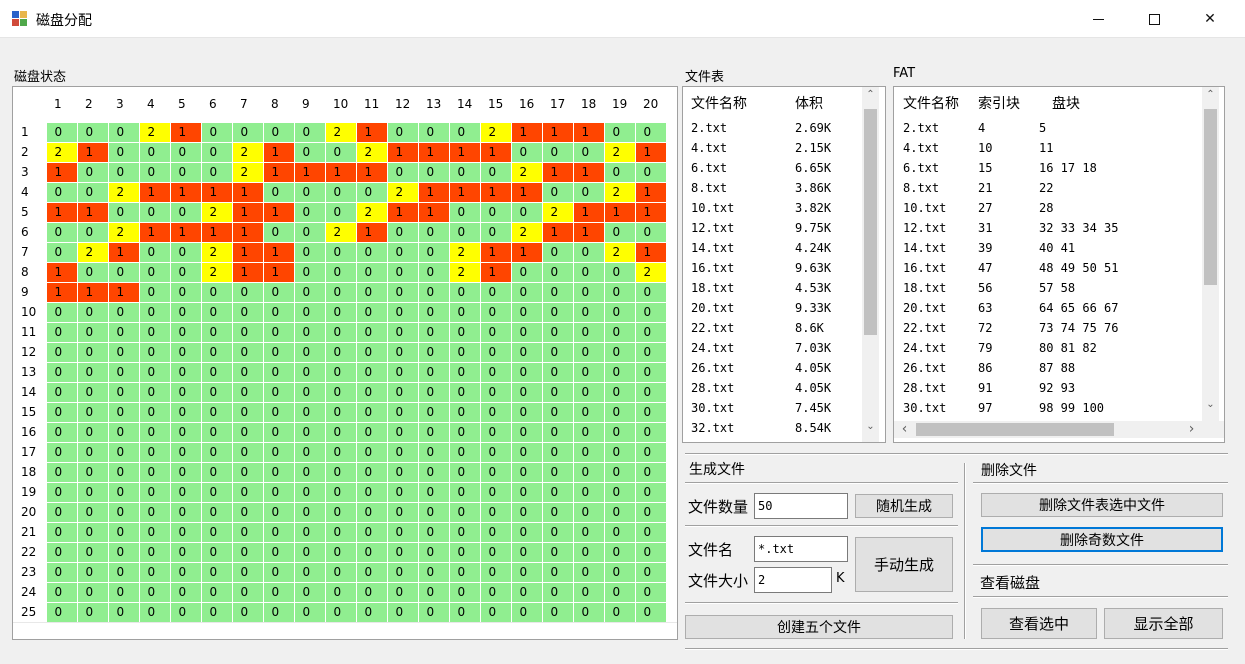 The image size is (1245, 664). I want to click on fat-row-name: 20.txt, so click(924, 308).